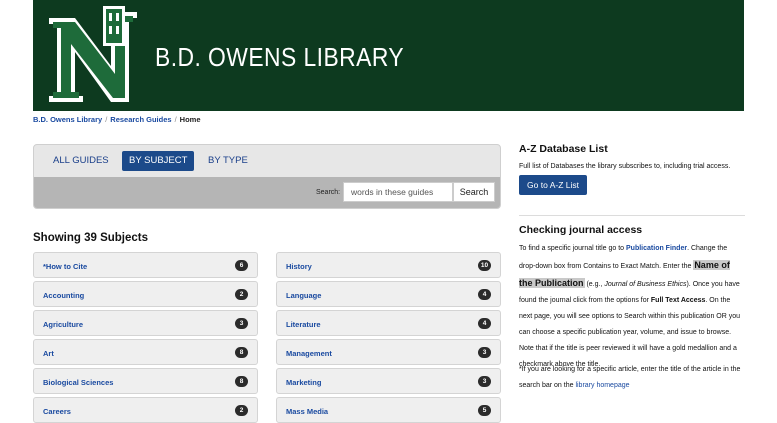  Describe the element at coordinates (484, 410) in the screenshot. I see `subject-count-badge: 5` at that location.